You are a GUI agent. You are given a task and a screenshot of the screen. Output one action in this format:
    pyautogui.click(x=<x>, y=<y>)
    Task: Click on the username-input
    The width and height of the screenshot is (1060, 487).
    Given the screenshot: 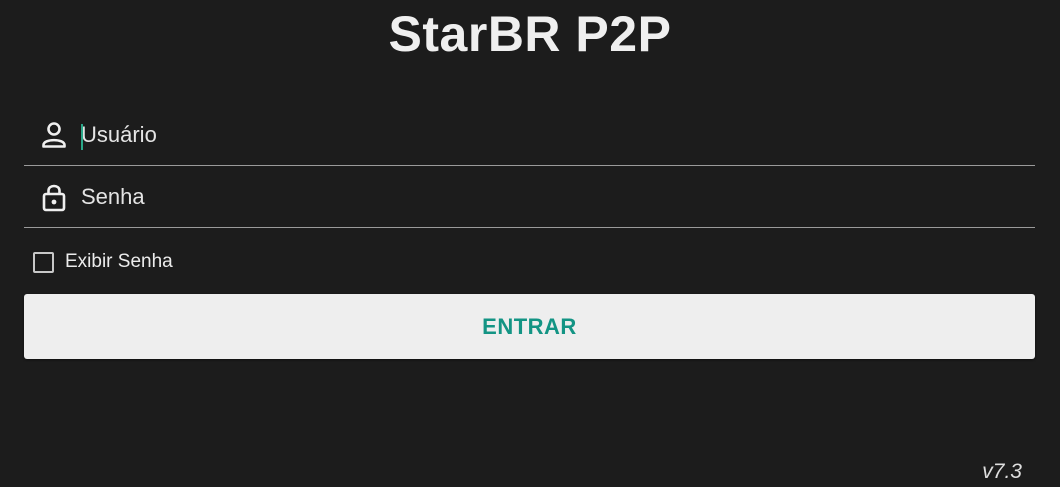 What is the action you would take?
    pyautogui.click(x=551, y=135)
    